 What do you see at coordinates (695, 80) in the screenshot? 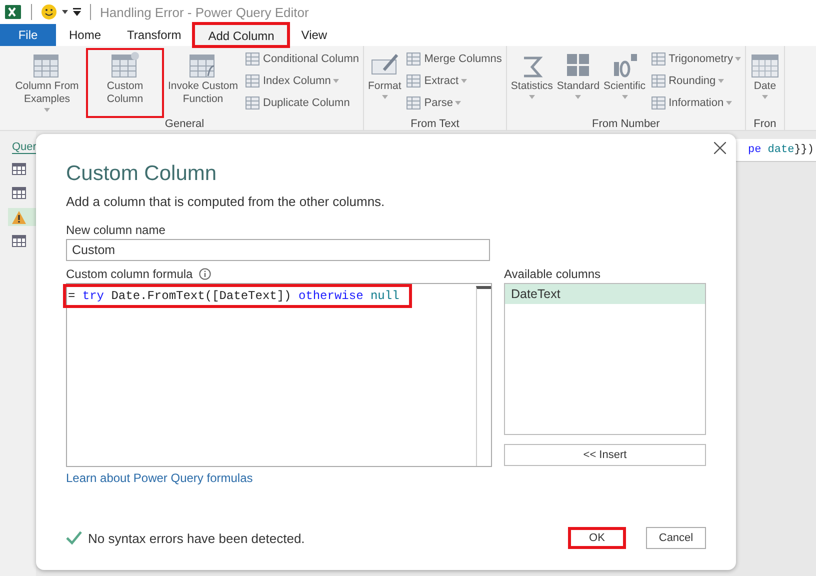
I see `ribbon-button: Rounding` at bounding box center [695, 80].